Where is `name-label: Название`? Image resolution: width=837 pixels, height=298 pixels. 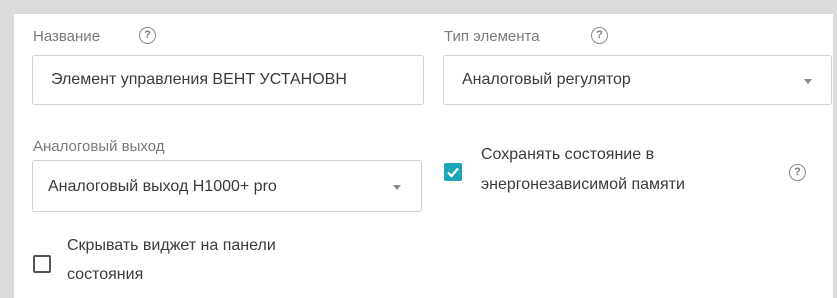 name-label: Название is located at coordinates (67, 36).